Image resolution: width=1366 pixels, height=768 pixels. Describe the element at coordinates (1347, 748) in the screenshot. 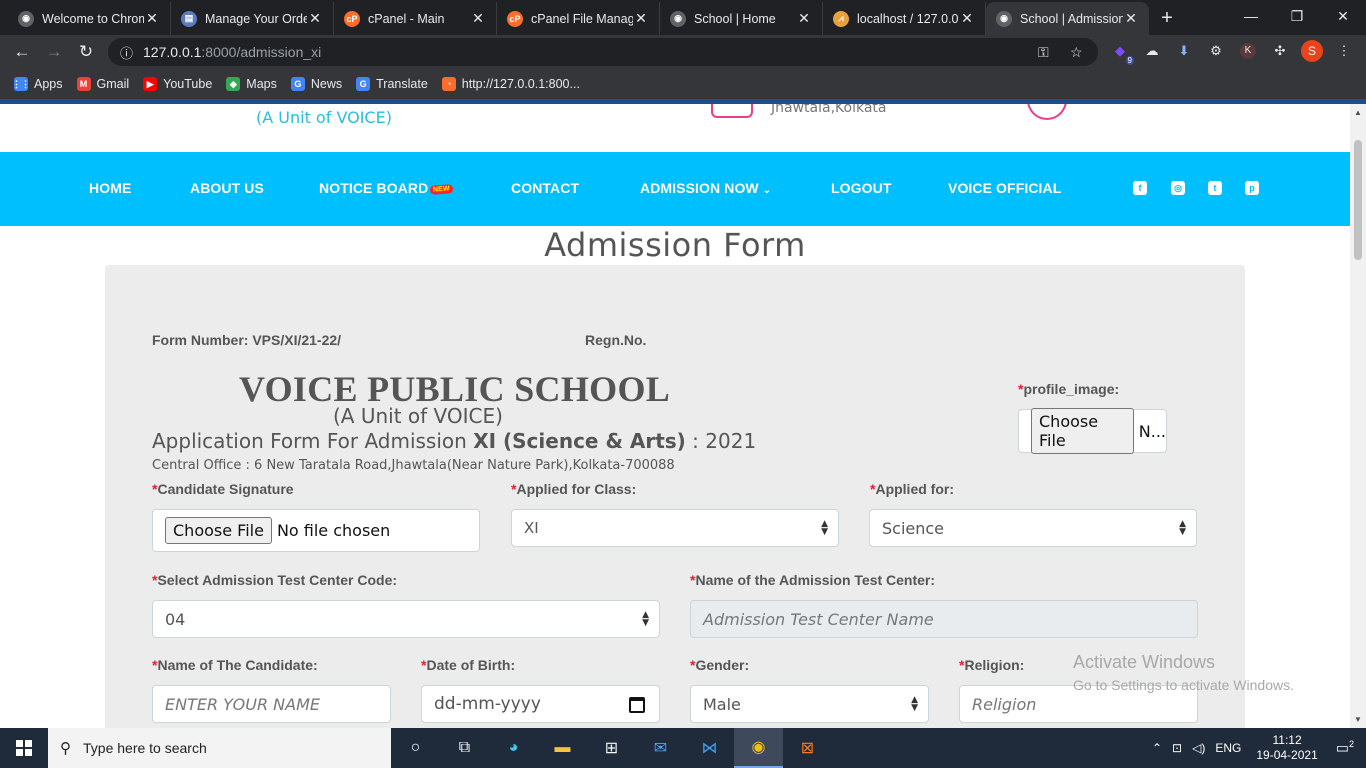

I see `notification-icon: ▭2` at that location.